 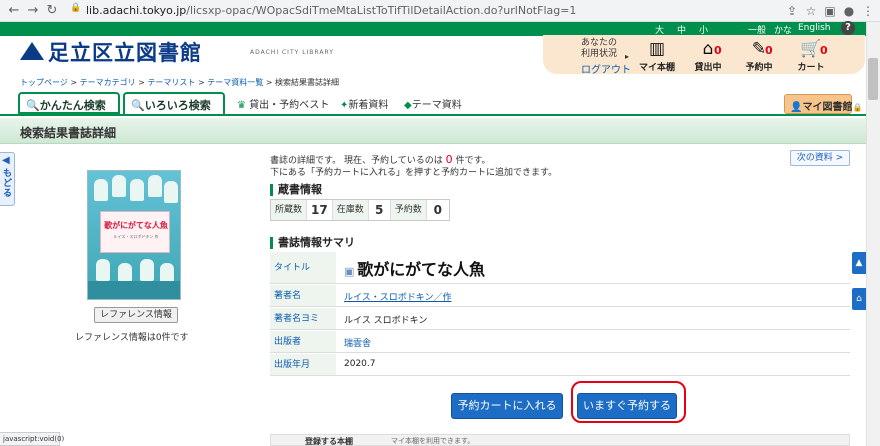 What do you see at coordinates (560, 440) in the screenshot?
I see `bookshelf-register-section: 登録する本棚 マイ本棚を利用できます。` at bounding box center [560, 440].